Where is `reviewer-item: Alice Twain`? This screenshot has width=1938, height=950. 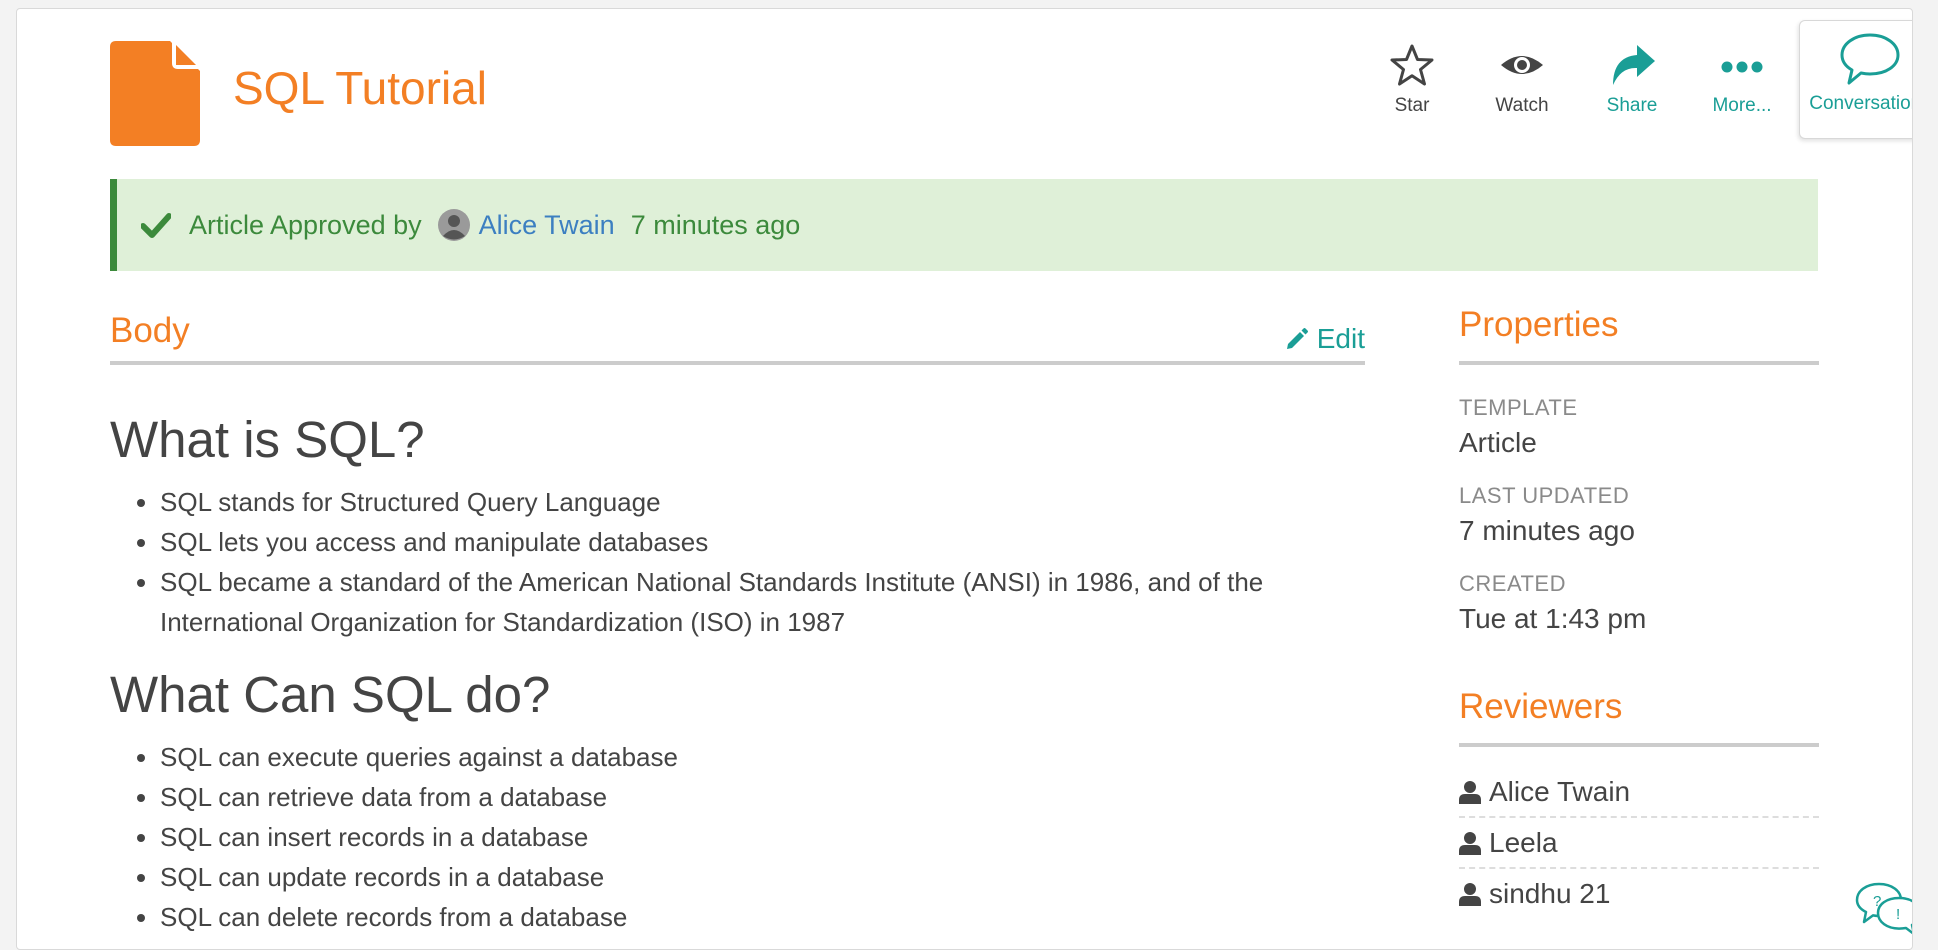 reviewer-item: Alice Twain is located at coordinates (1639, 792).